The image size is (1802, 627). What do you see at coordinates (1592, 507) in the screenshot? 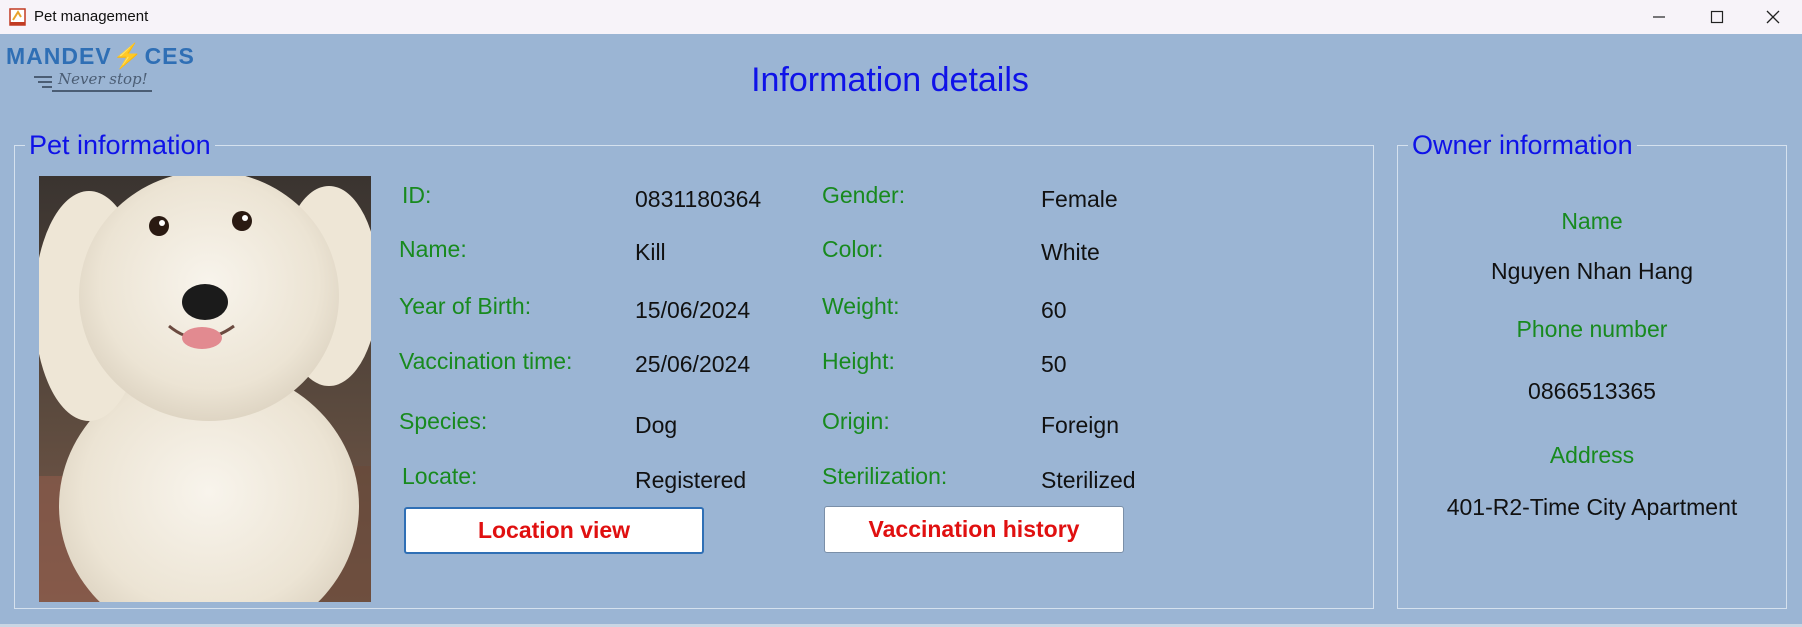
I see `owner-address-value: 401-R2-Time City Apartment` at bounding box center [1592, 507].